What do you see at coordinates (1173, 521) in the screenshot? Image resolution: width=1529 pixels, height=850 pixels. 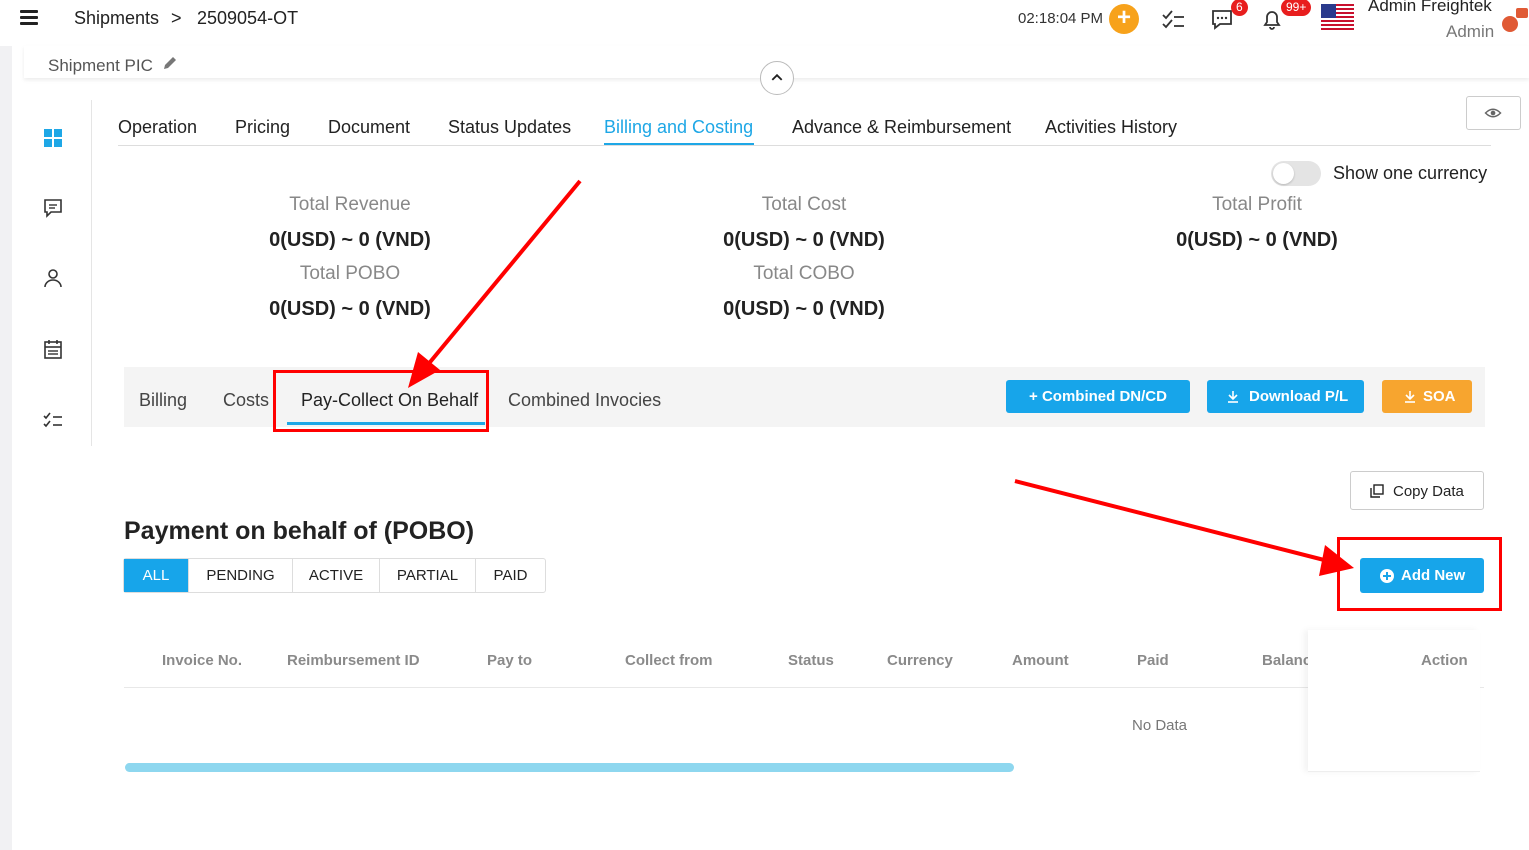 I see `arrow-line-to-add-new` at bounding box center [1173, 521].